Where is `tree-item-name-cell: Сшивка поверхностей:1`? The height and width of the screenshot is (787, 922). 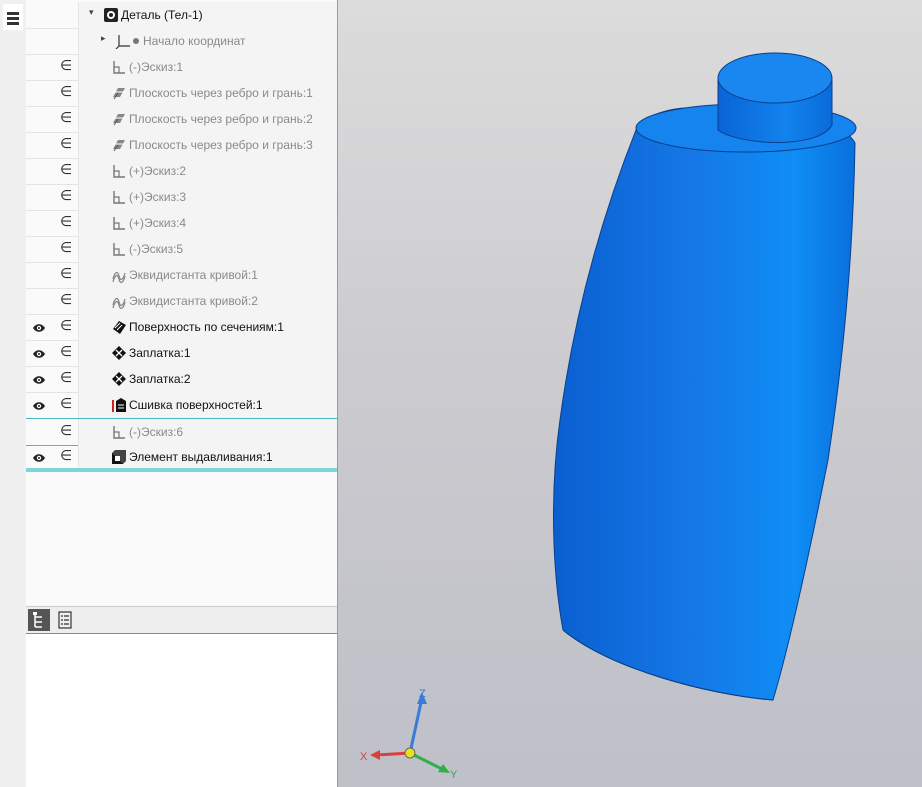
tree-item-name-cell: Сшивка поверхностей:1 is located at coordinates (207, 405).